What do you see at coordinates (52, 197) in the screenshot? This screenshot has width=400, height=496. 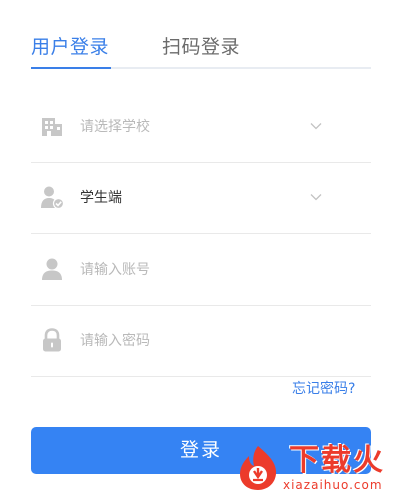 I see `student-user-icon` at bounding box center [52, 197].